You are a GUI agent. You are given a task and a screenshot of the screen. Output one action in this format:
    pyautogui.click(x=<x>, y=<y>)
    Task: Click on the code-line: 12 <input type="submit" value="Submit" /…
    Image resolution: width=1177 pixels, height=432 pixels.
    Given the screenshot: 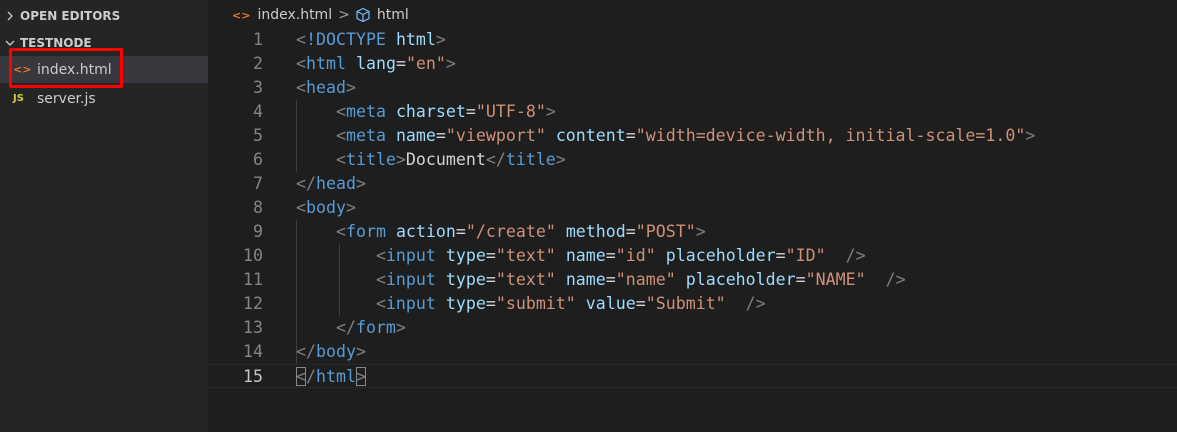 What is the action you would take?
    pyautogui.click(x=692, y=304)
    